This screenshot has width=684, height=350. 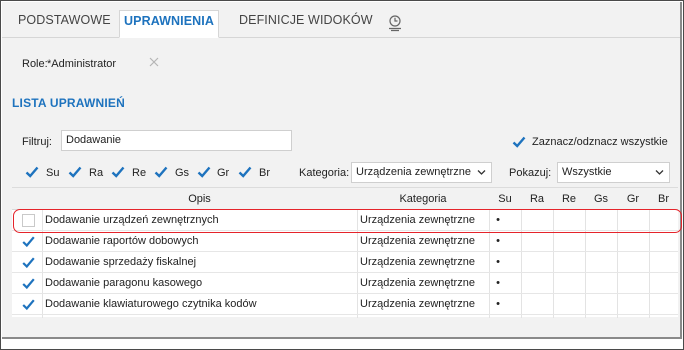 I want to click on toggle-su-checkbox, so click(x=32, y=172).